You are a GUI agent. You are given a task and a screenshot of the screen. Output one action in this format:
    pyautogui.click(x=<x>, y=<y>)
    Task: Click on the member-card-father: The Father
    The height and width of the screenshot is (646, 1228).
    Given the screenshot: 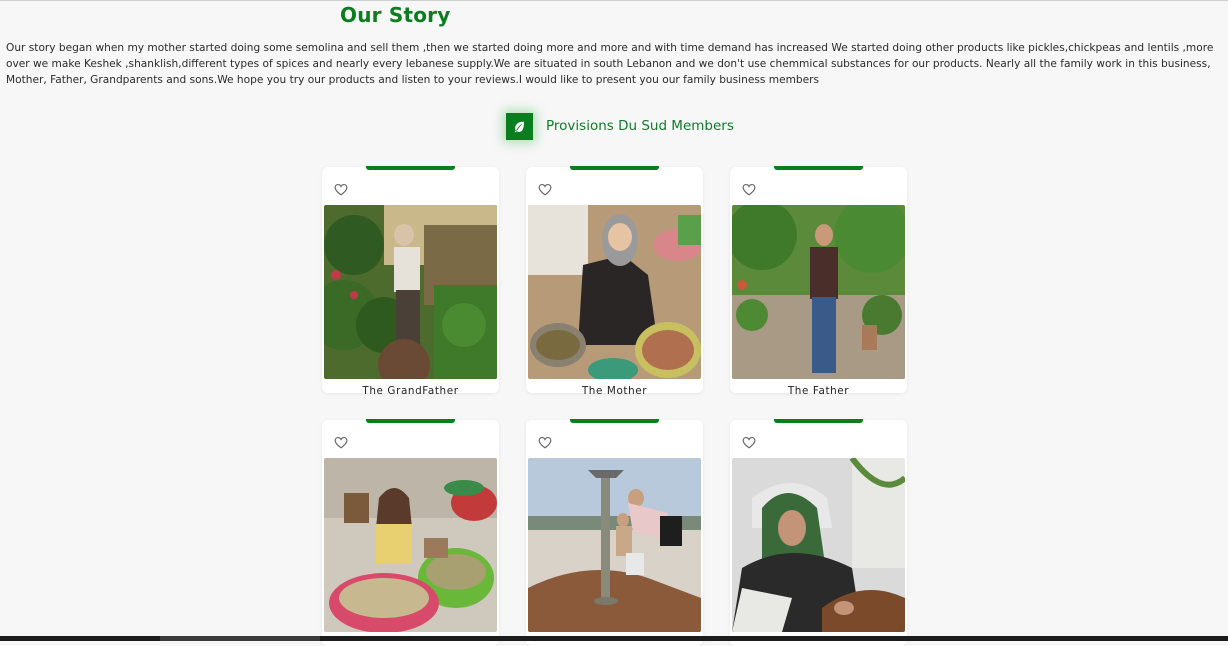 What is the action you would take?
    pyautogui.click(x=818, y=281)
    